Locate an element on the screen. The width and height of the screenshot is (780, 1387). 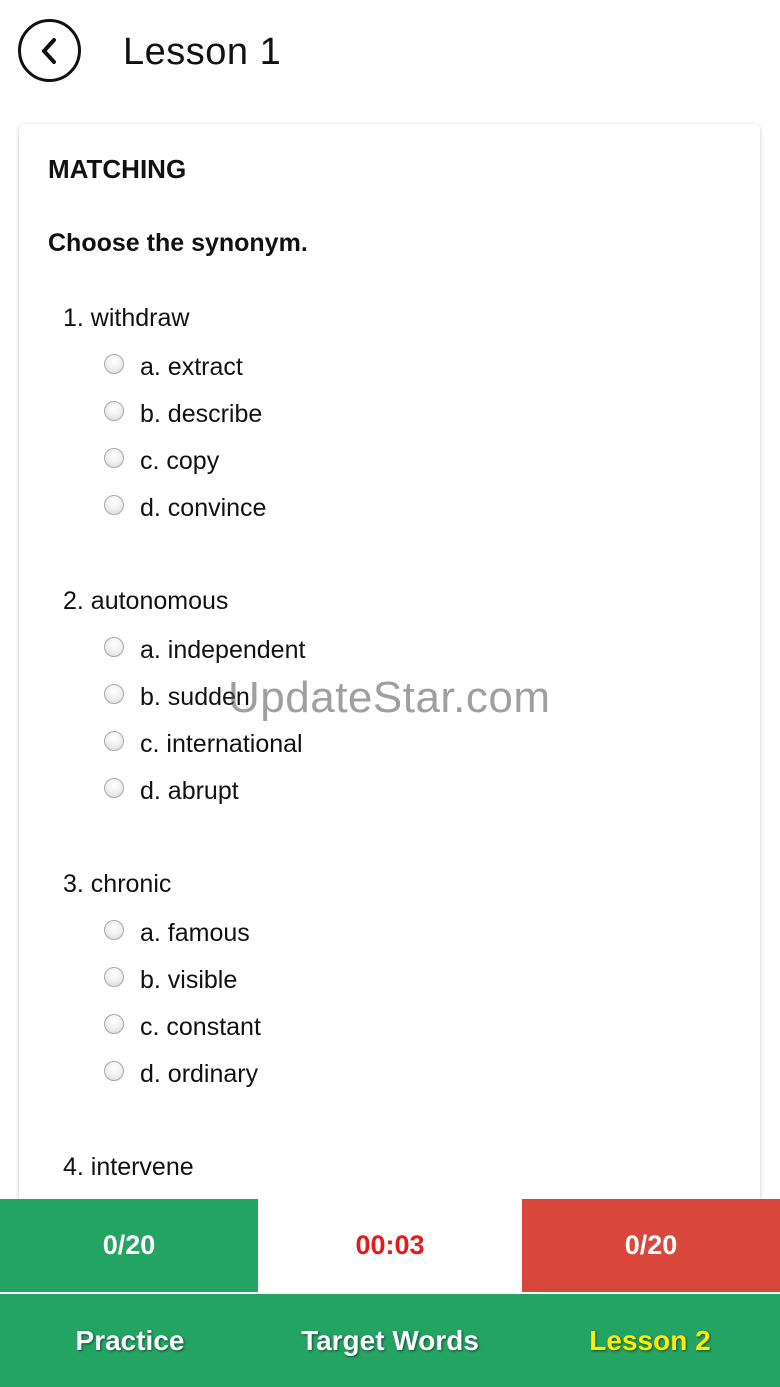
back-button is located at coordinates (49, 50).